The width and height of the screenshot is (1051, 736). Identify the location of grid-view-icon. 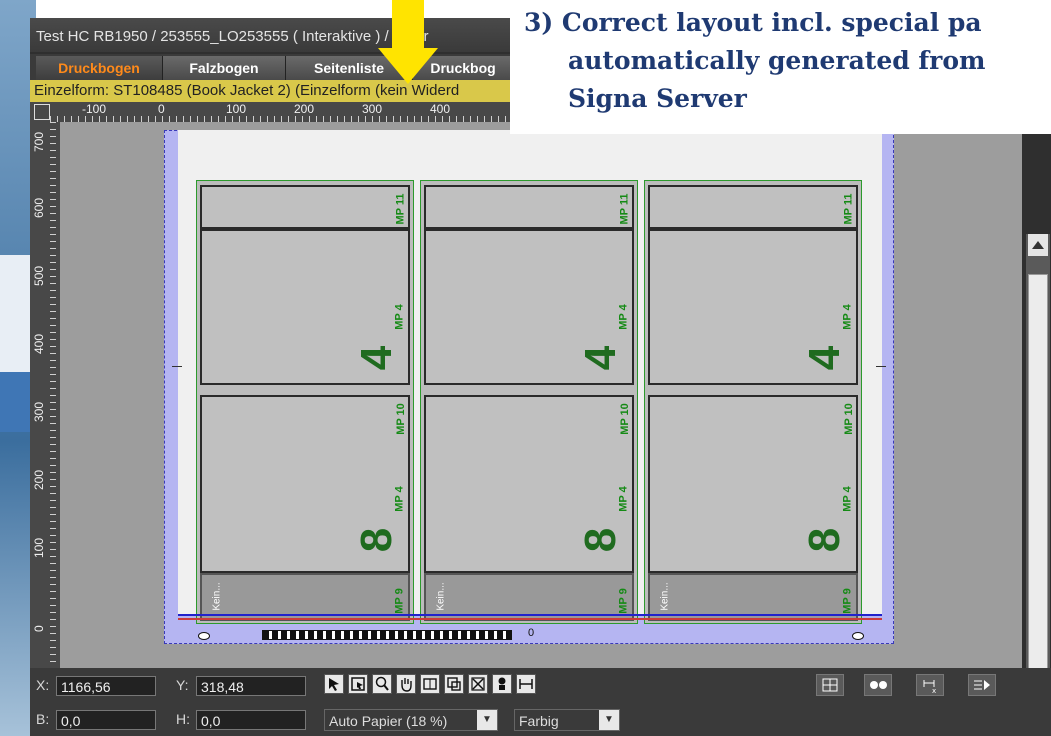
(830, 685).